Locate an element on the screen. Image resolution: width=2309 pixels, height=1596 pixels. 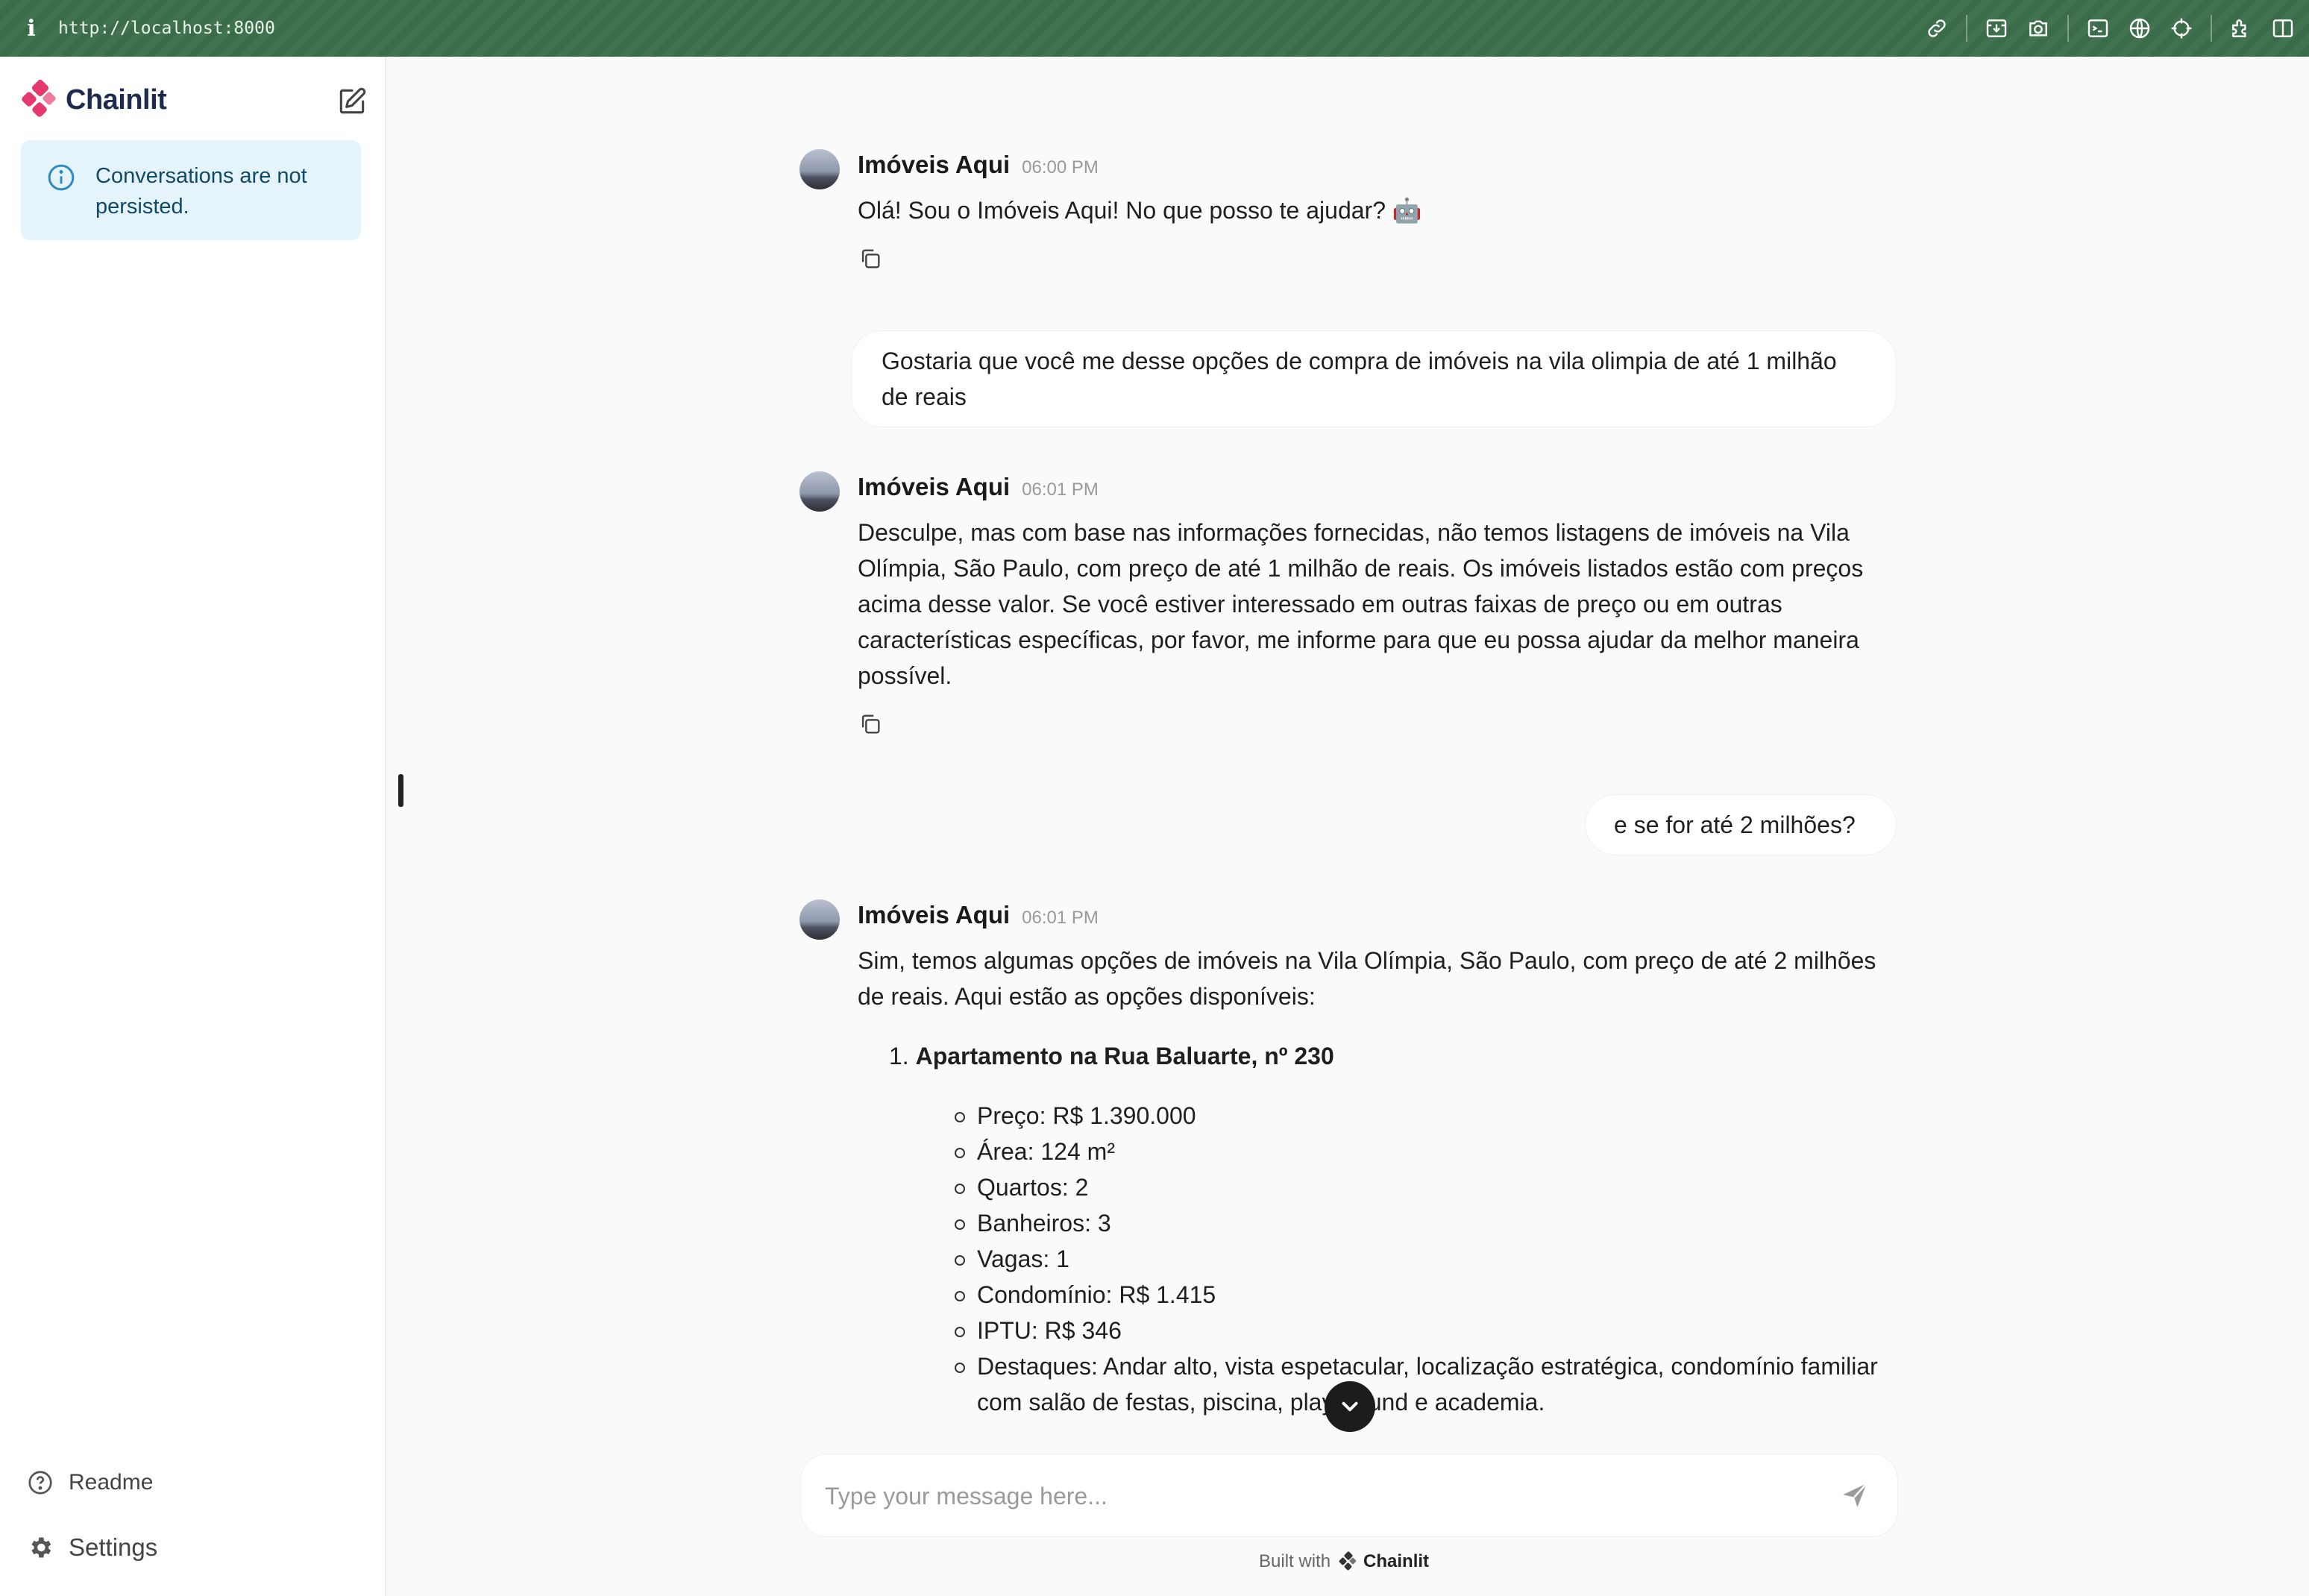
persistence-notice: Conversations are not persisted. is located at coordinates (191, 190).